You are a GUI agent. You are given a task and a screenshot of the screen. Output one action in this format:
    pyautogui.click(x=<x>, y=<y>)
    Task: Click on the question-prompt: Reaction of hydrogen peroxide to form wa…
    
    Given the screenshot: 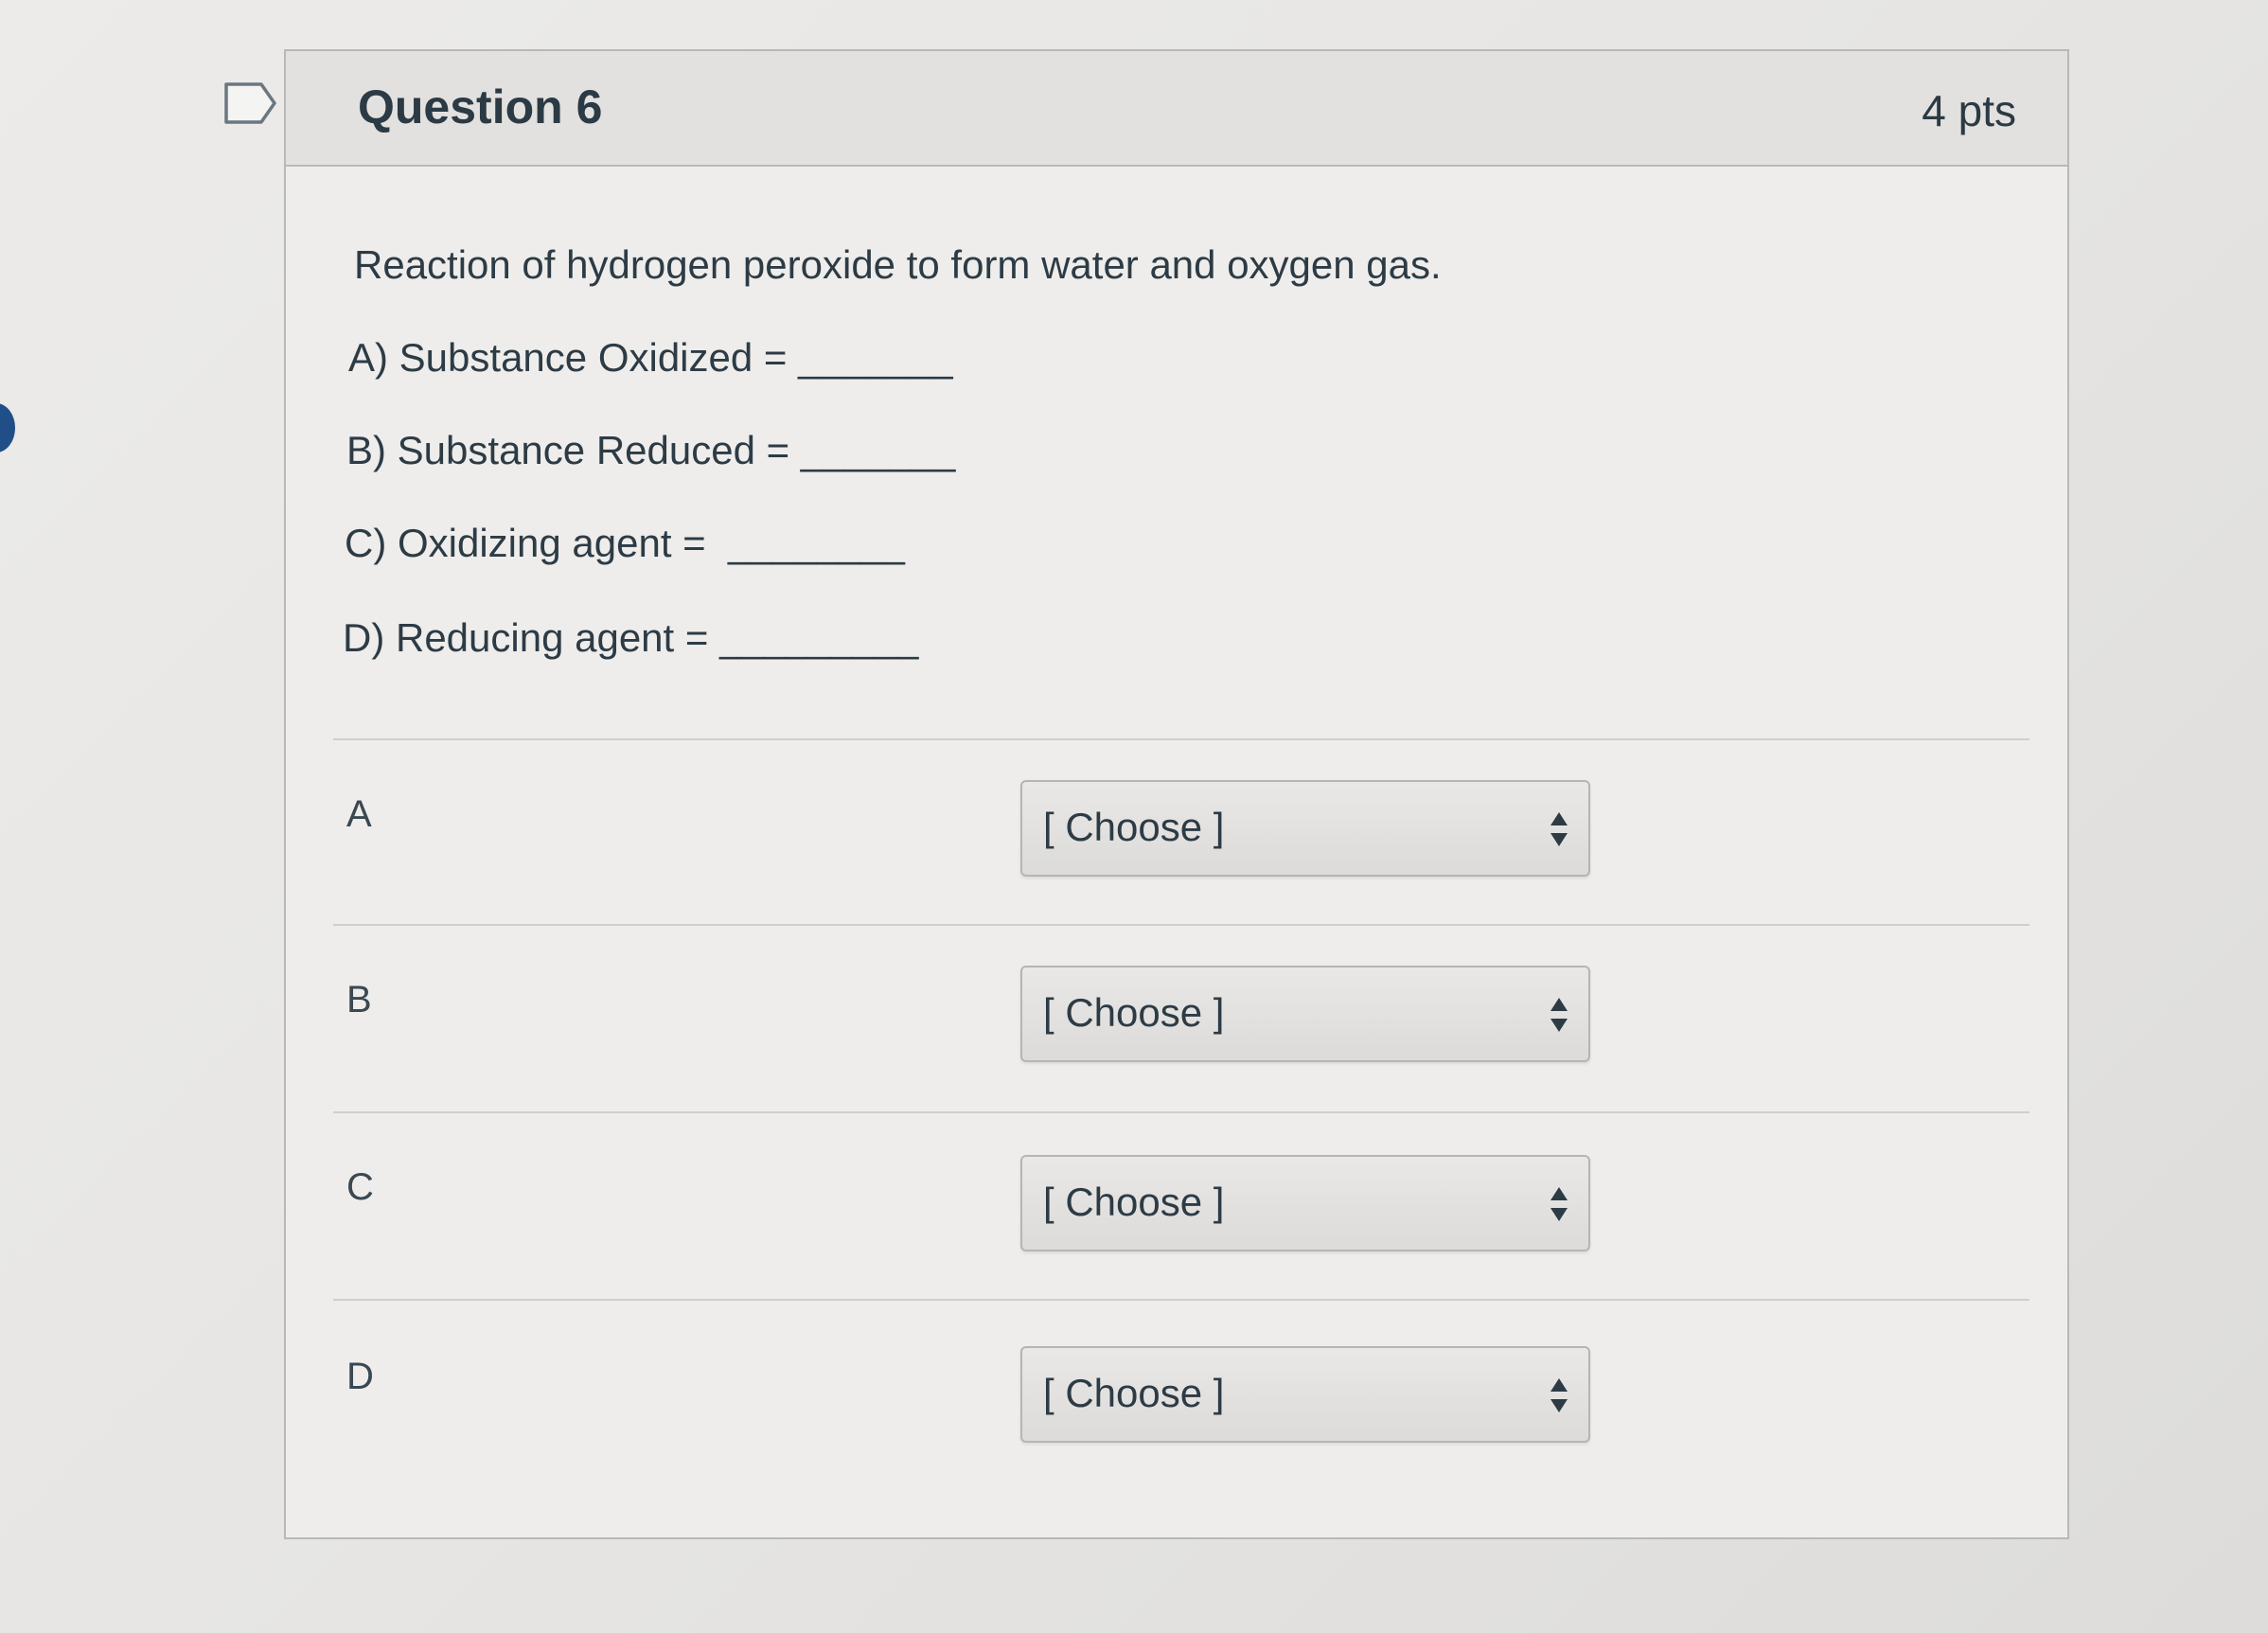 What is the action you would take?
    pyautogui.click(x=898, y=264)
    